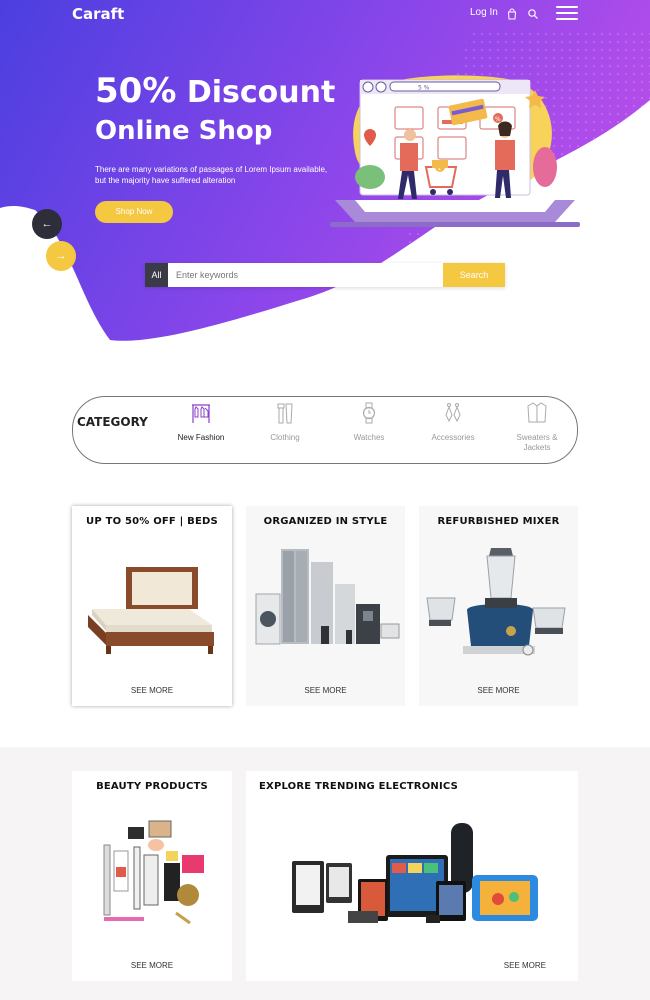 The image size is (650, 1000). Describe the element at coordinates (369, 437) in the screenshot. I see `category-label: Watches` at that location.